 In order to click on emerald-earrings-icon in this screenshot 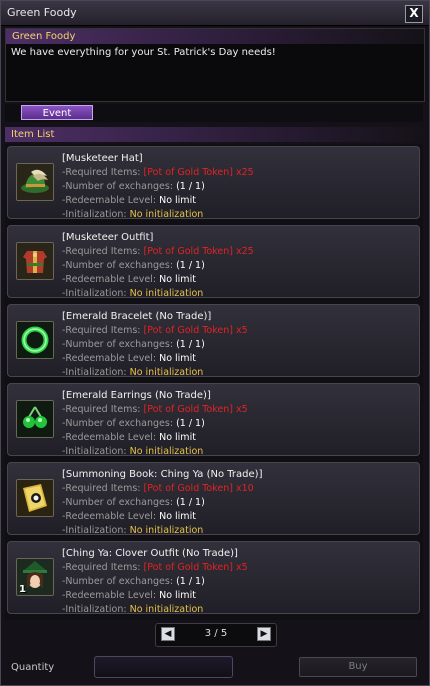, I will do `click(35, 419)`.